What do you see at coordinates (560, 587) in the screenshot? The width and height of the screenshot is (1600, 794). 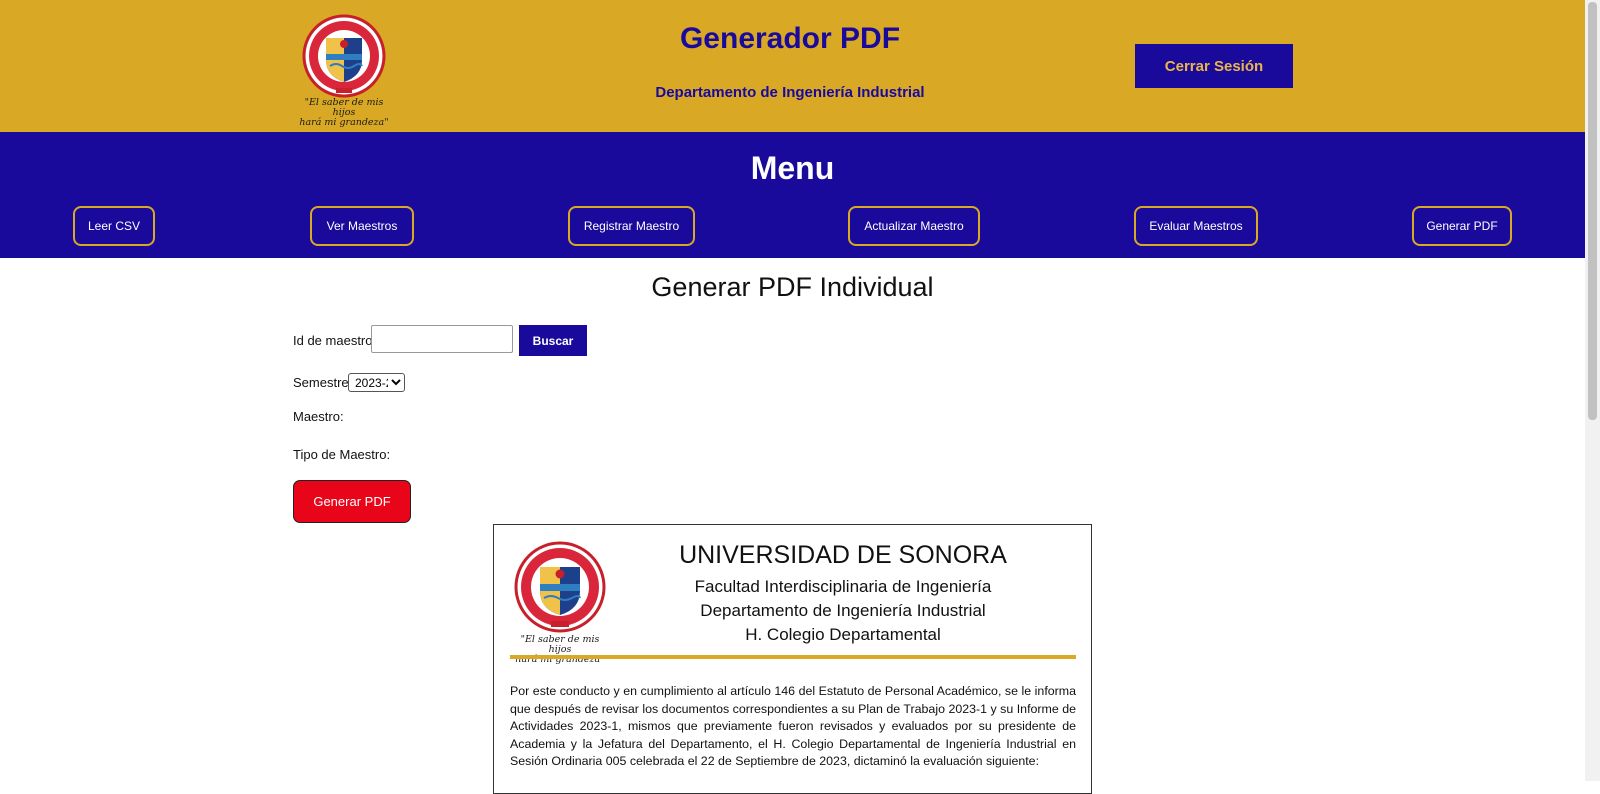 I see `document-seal-icon` at bounding box center [560, 587].